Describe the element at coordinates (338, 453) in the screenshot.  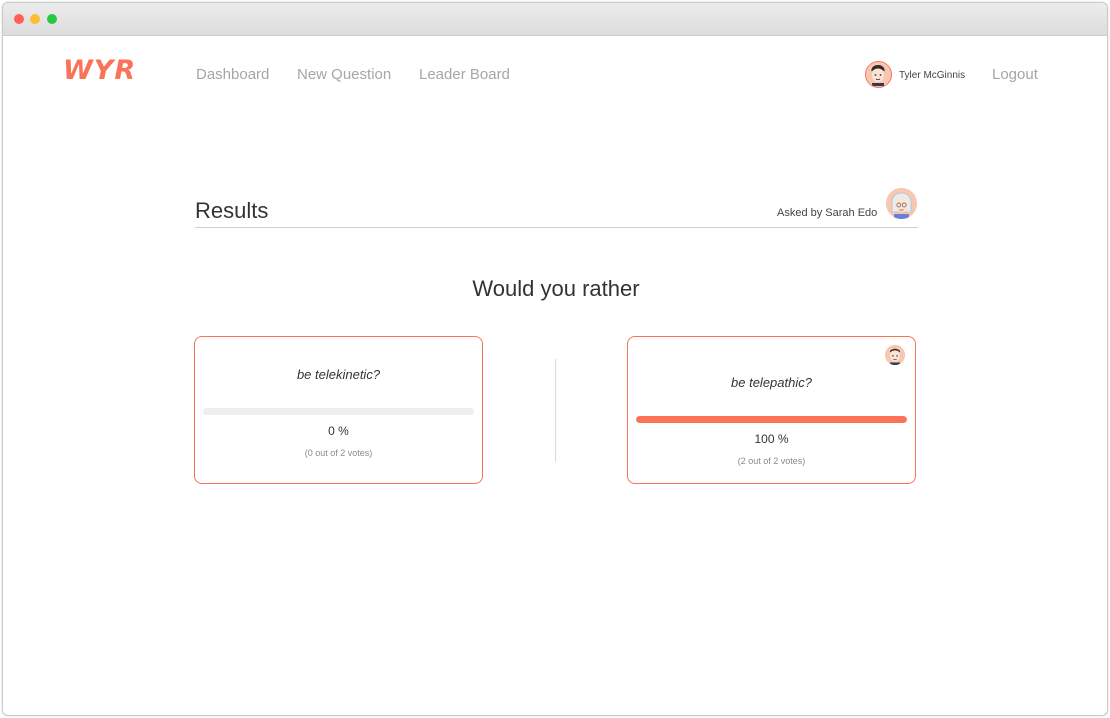
I see `vote-count: (0 out of 2 votes)` at that location.